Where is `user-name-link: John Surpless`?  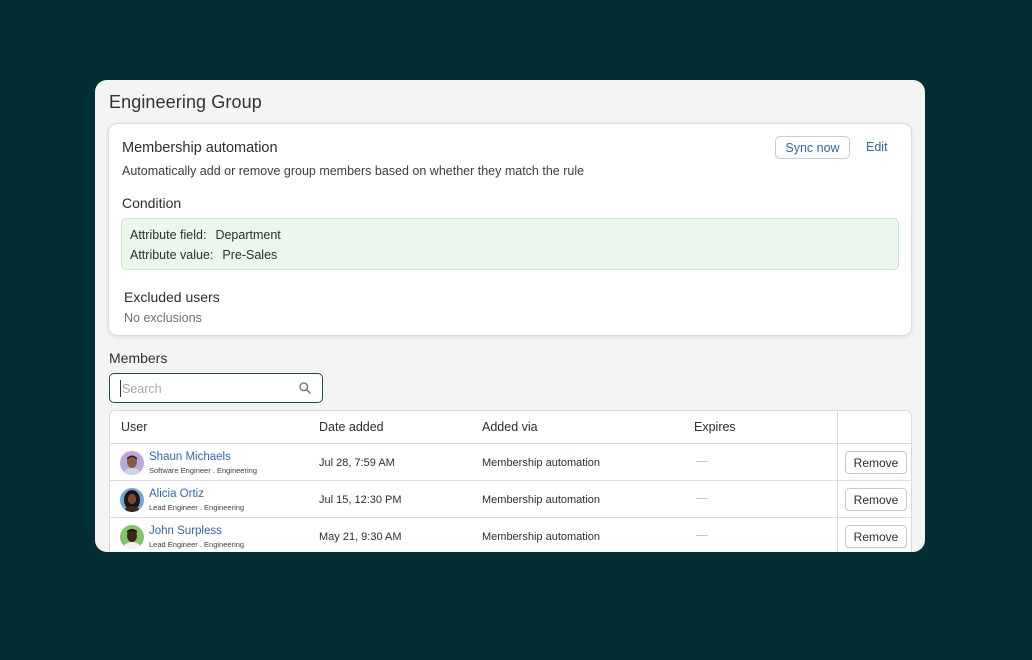
user-name-link: John Surpless is located at coordinates (185, 531).